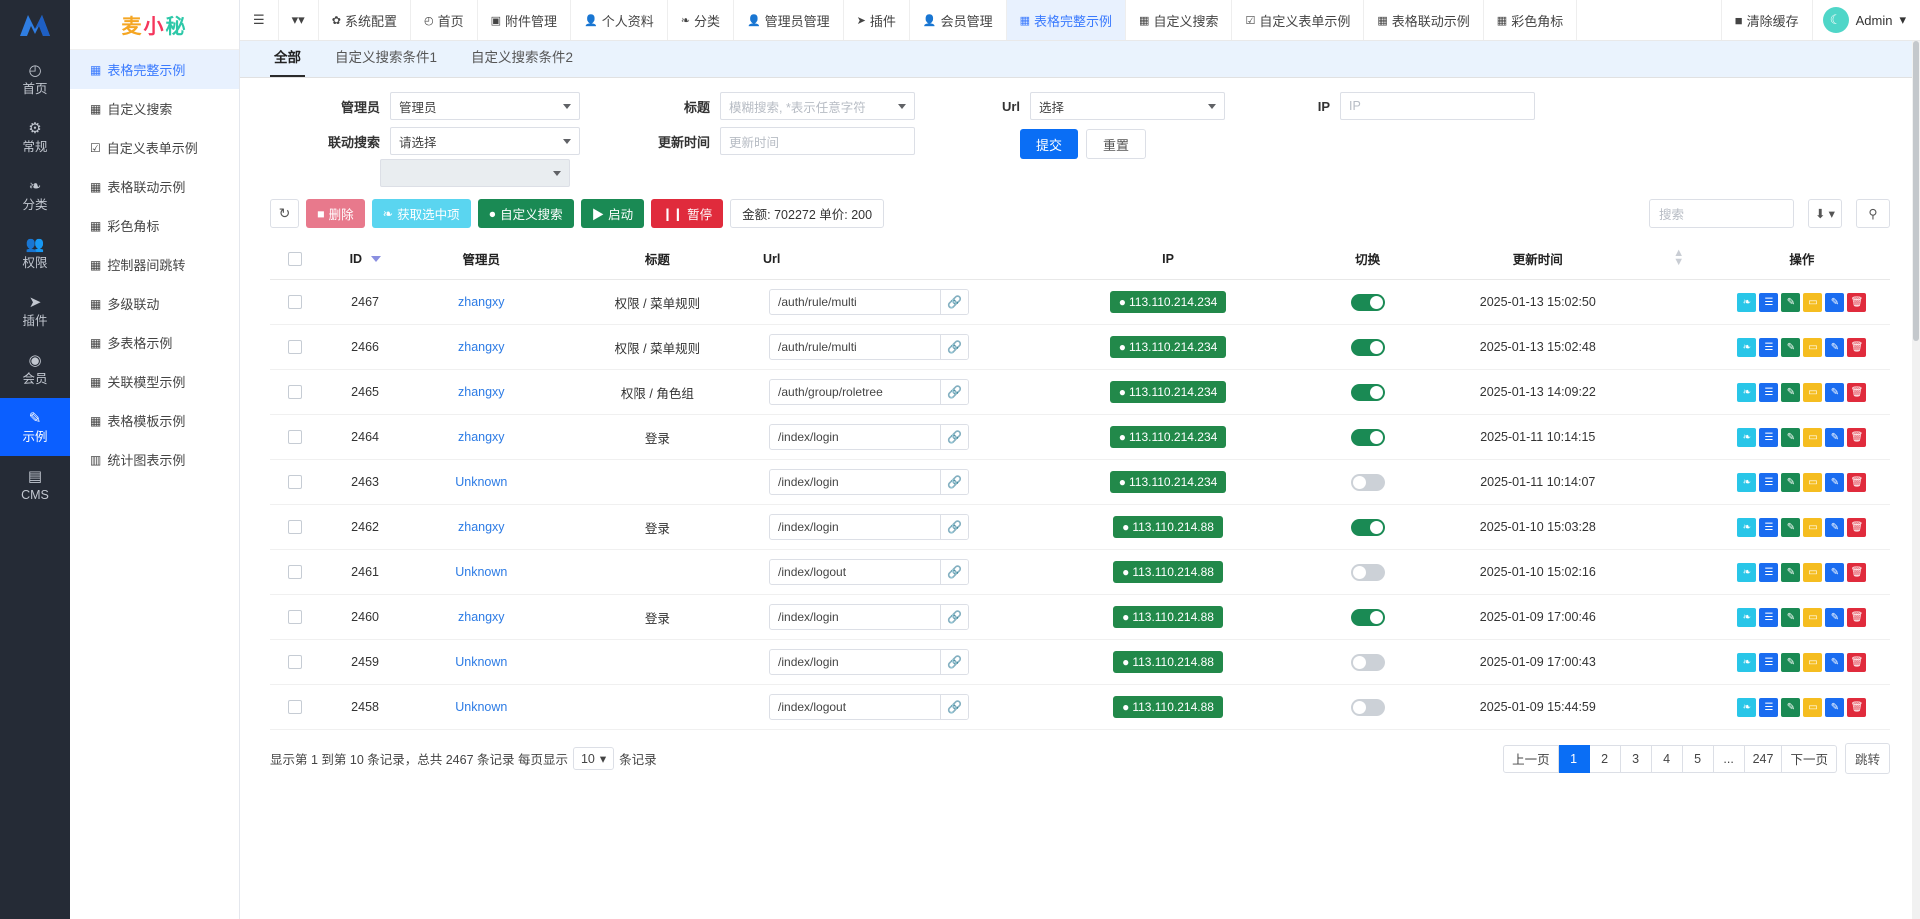 The width and height of the screenshot is (1920, 919). I want to click on th-select-all, so click(295, 259).